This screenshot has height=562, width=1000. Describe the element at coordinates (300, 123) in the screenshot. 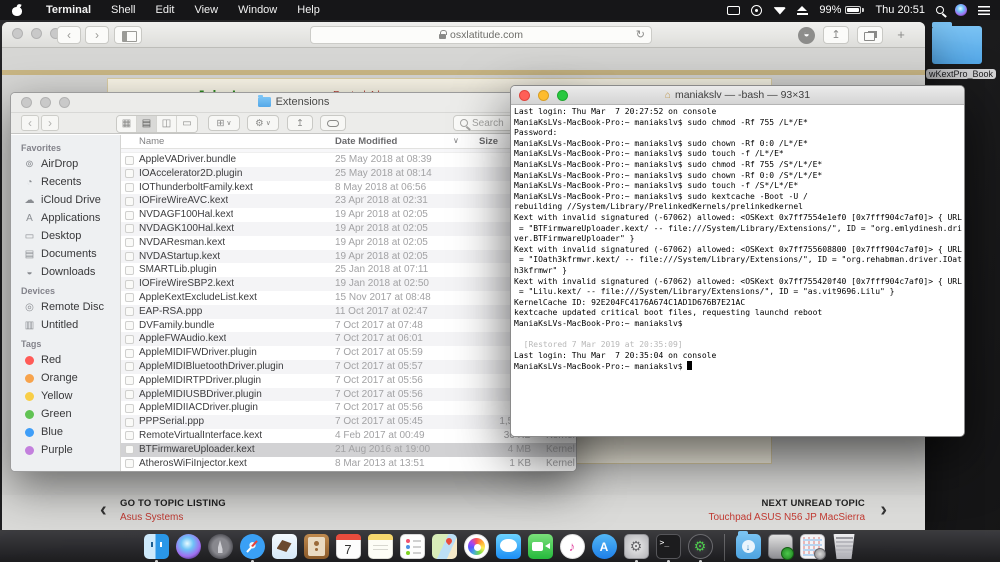

I see `finder-share-button: ↥` at that location.